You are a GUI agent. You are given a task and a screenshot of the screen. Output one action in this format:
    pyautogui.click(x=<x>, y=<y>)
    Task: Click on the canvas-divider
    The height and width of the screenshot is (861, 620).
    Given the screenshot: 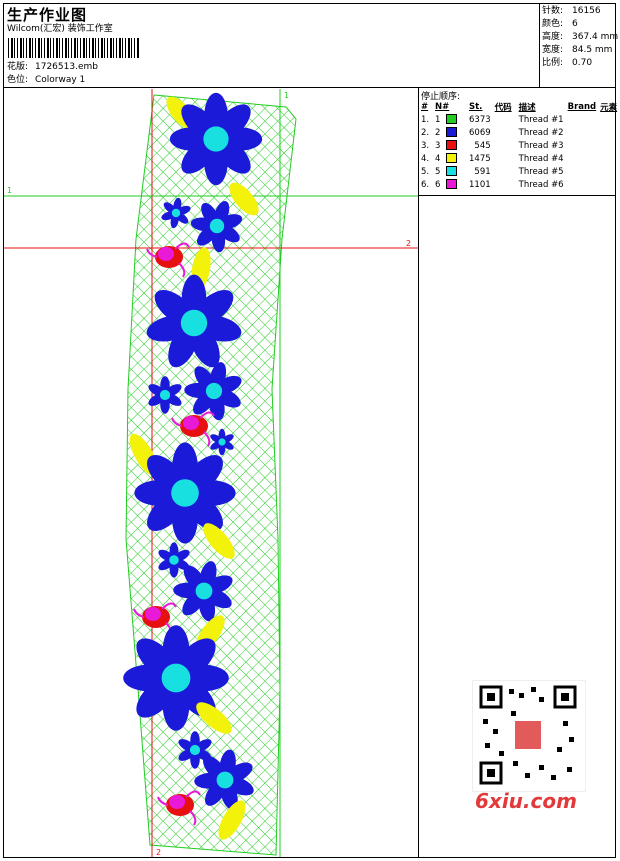 What is the action you would take?
    pyautogui.click(x=418, y=473)
    